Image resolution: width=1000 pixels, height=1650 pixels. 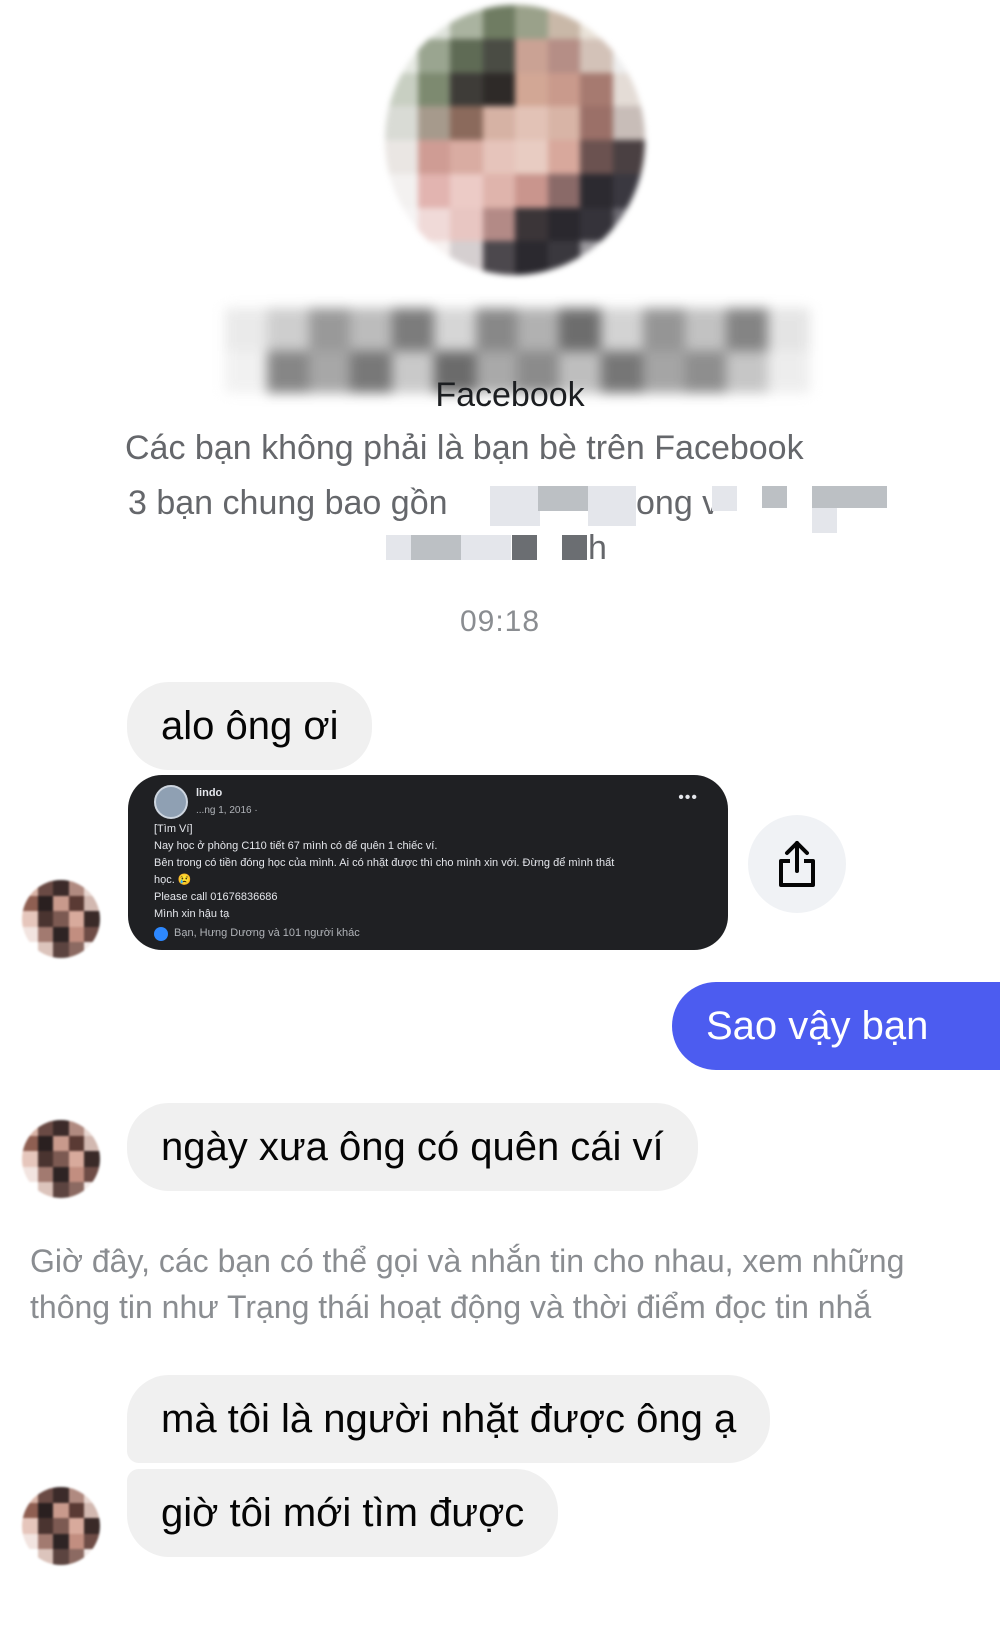 What do you see at coordinates (688, 797) in the screenshot?
I see `post-more-icon: •••` at bounding box center [688, 797].